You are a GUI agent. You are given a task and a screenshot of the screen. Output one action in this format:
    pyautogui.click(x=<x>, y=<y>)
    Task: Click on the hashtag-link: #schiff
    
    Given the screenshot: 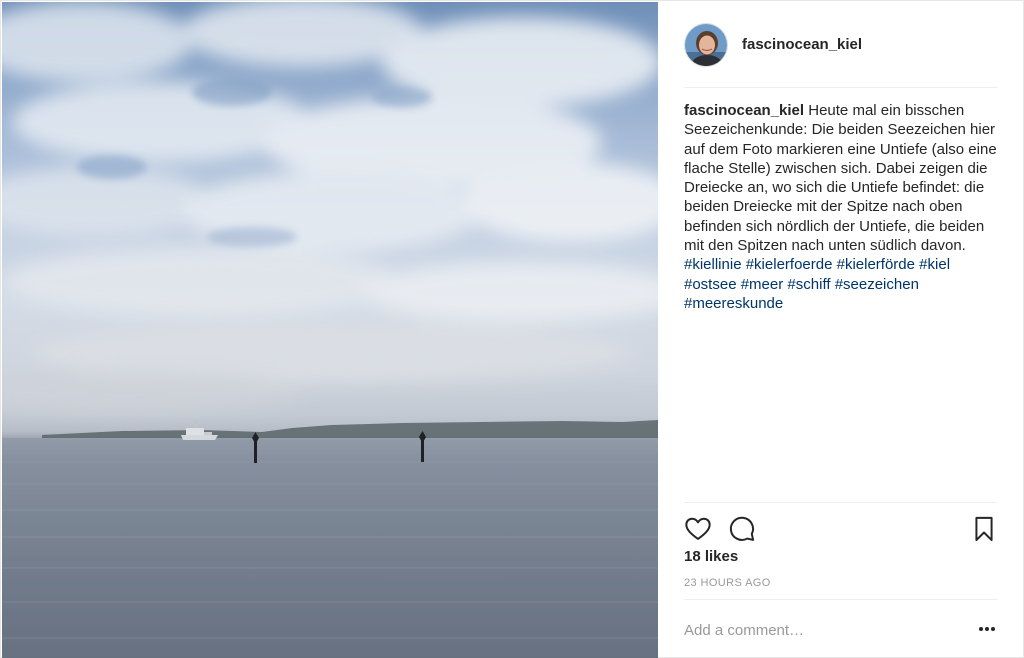 What is the action you would take?
    pyautogui.click(x=808, y=284)
    